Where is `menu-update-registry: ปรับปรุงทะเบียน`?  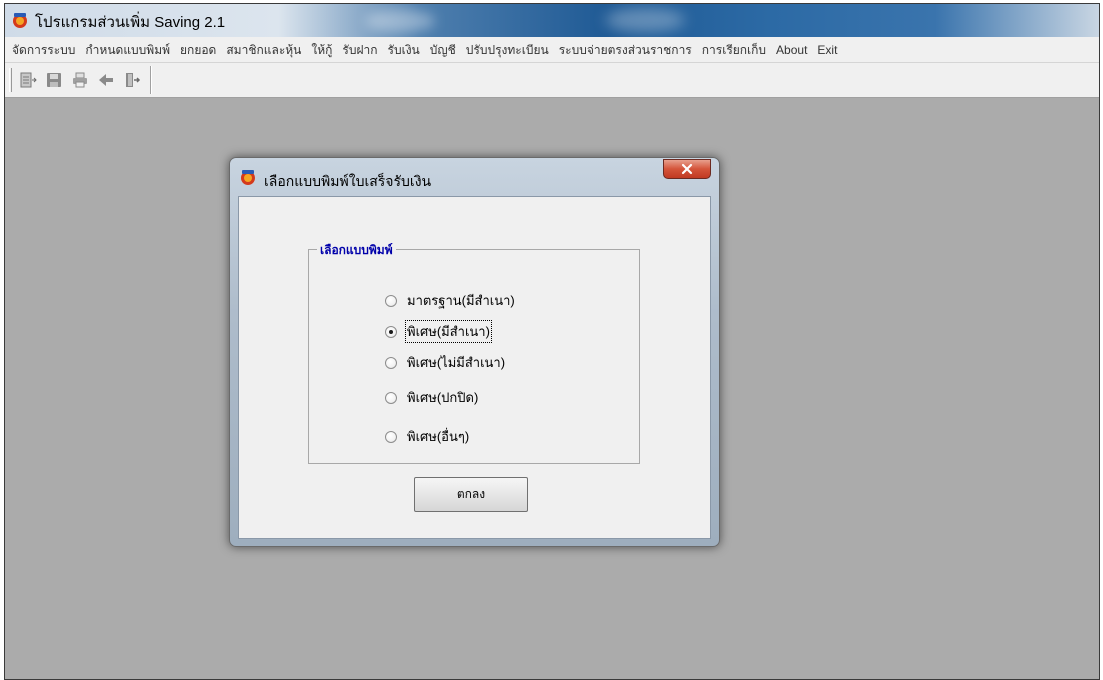 menu-update-registry: ปรับปรุงทะเบียน is located at coordinates (507, 50).